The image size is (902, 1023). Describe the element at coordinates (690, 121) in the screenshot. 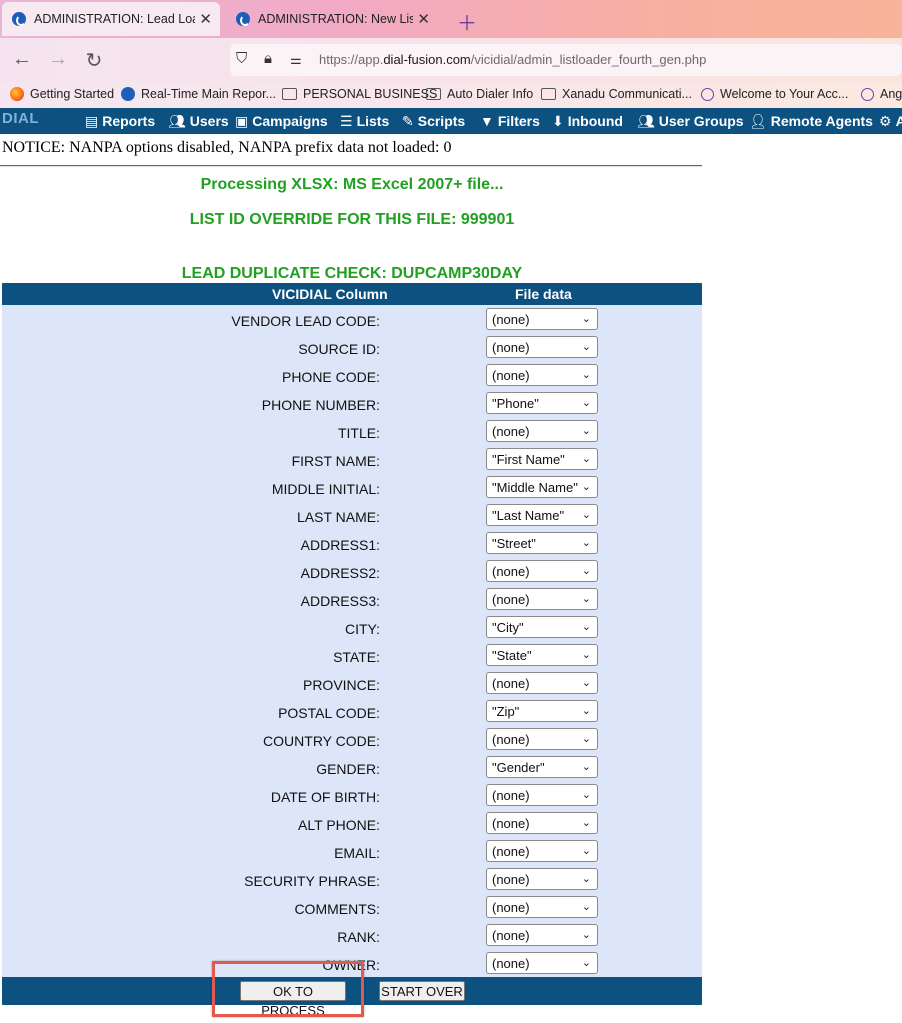

I see `menu-user-groups: 👥︎ User Groups` at that location.